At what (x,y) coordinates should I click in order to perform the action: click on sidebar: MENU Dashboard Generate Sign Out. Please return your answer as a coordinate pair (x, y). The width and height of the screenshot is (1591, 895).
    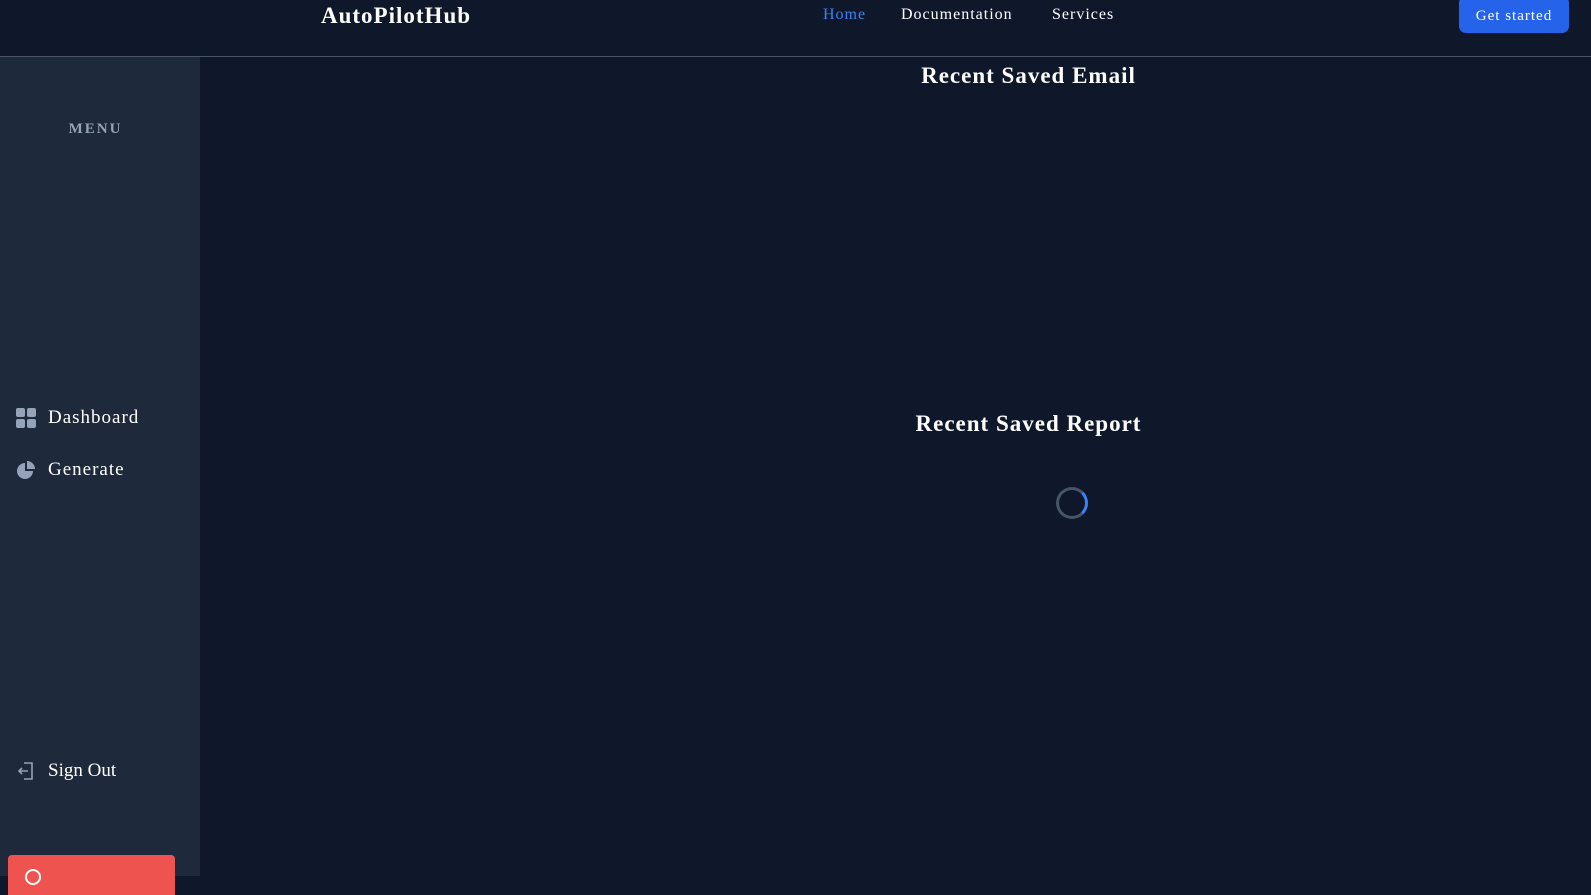
    Looking at the image, I should click on (100, 476).